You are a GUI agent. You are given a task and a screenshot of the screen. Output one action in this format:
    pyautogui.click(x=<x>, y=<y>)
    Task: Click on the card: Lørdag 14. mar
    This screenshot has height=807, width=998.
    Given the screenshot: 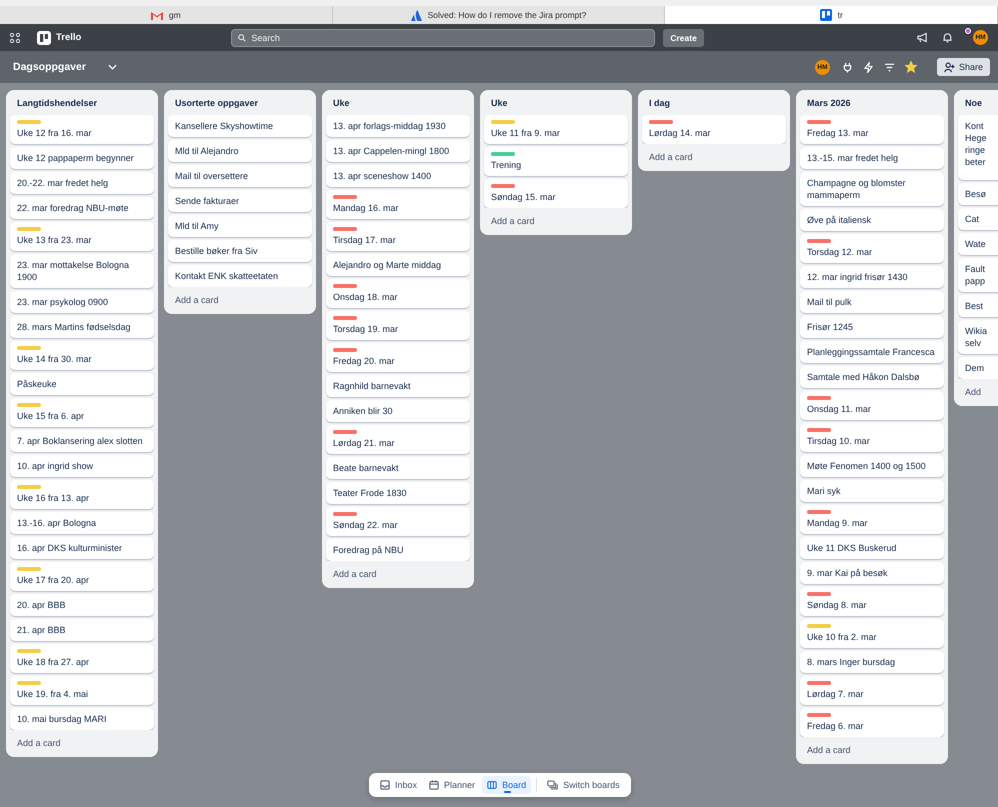 What is the action you would take?
    pyautogui.click(x=714, y=129)
    